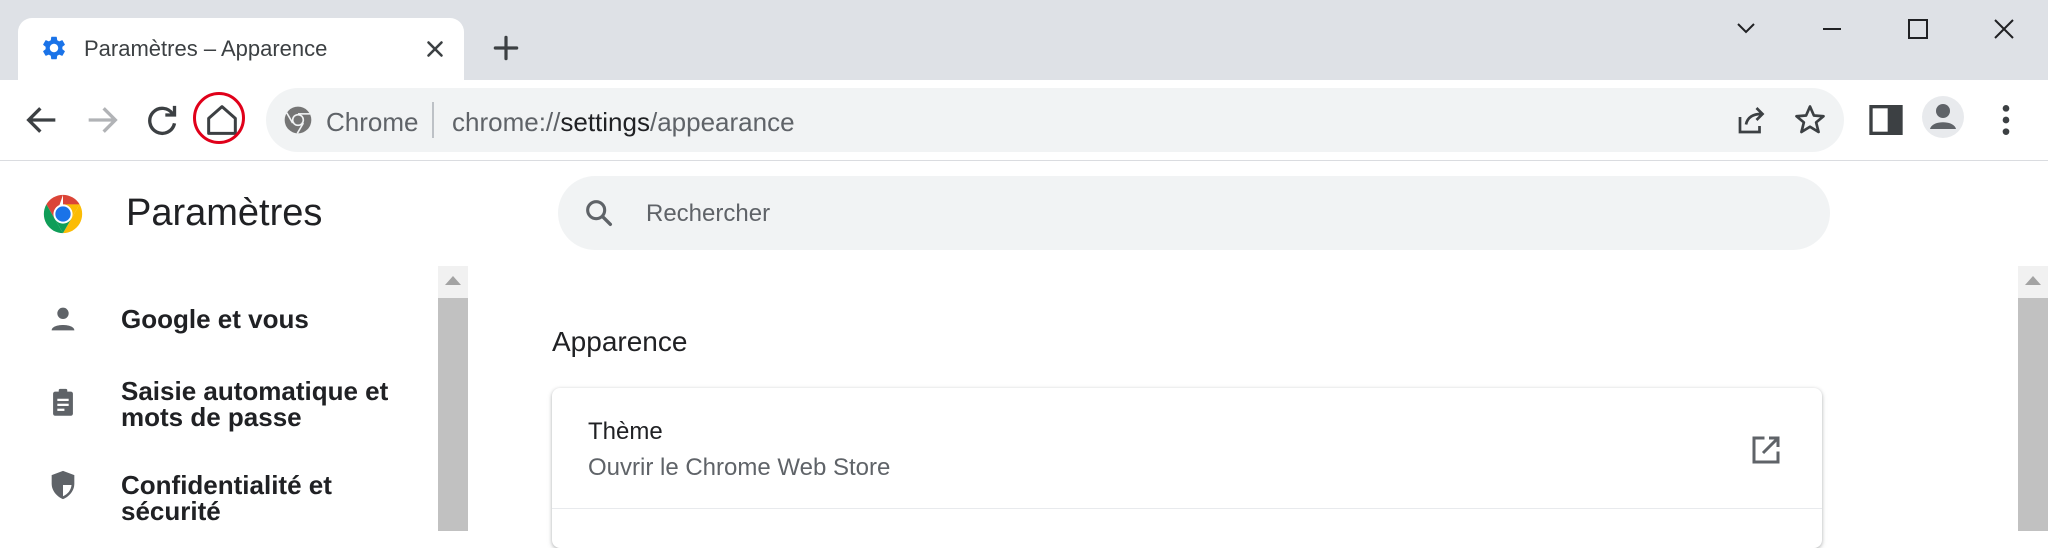  I want to click on search-input, so click(1196, 214).